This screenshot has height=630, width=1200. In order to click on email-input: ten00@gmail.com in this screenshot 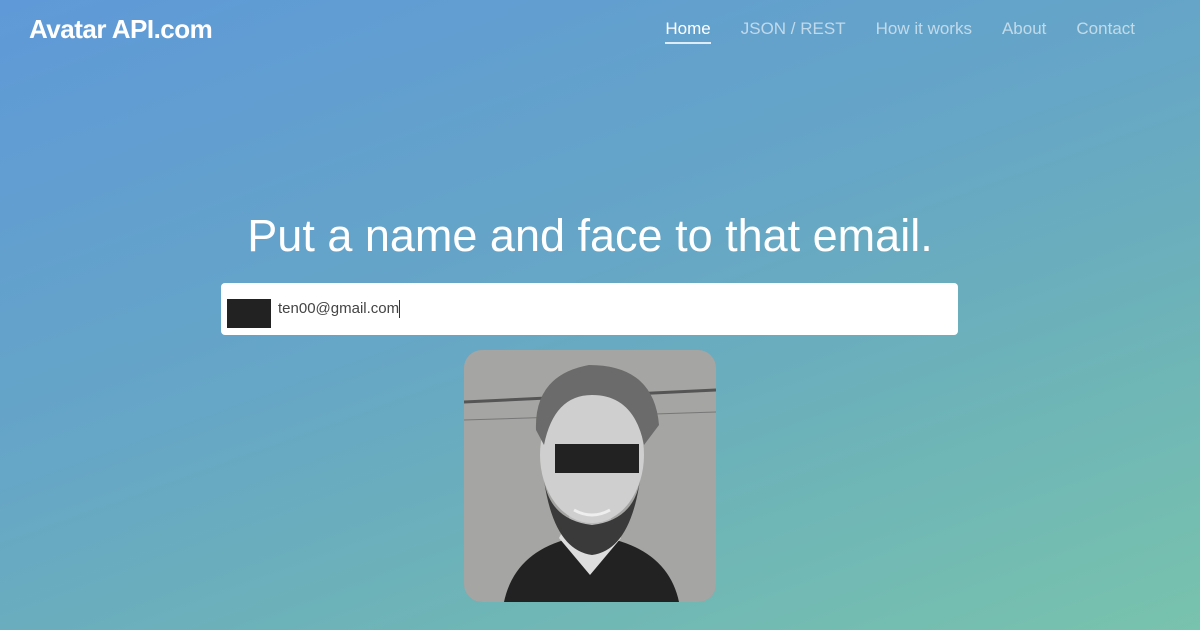, I will do `click(589, 309)`.